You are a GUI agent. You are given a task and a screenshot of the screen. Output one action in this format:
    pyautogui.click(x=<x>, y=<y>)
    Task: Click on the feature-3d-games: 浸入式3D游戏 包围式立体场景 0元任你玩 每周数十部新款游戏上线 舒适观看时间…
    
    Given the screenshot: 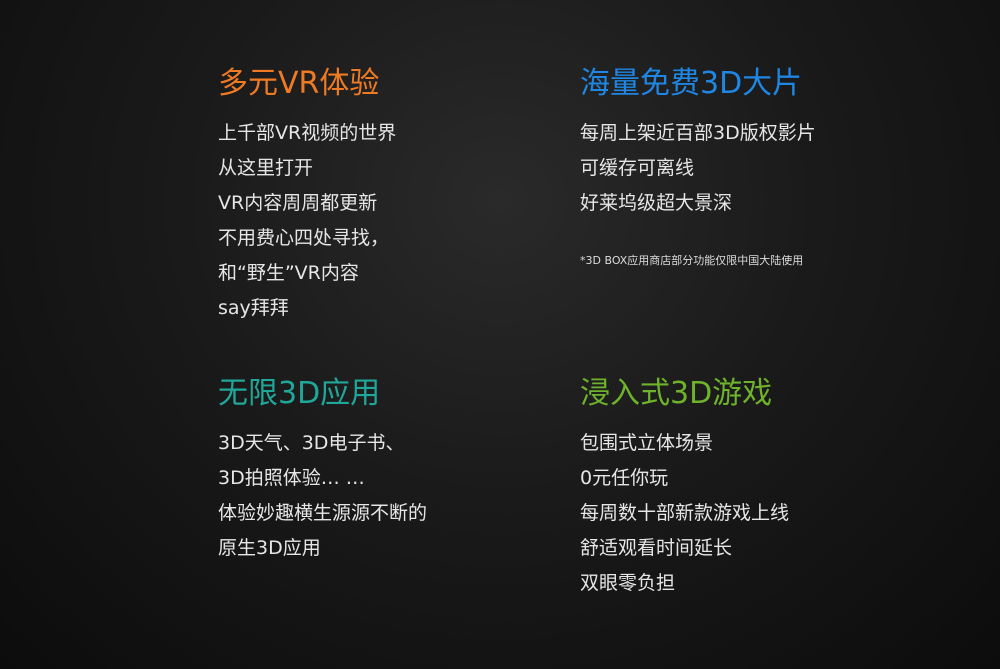 What is the action you would take?
    pyautogui.click(x=760, y=486)
    